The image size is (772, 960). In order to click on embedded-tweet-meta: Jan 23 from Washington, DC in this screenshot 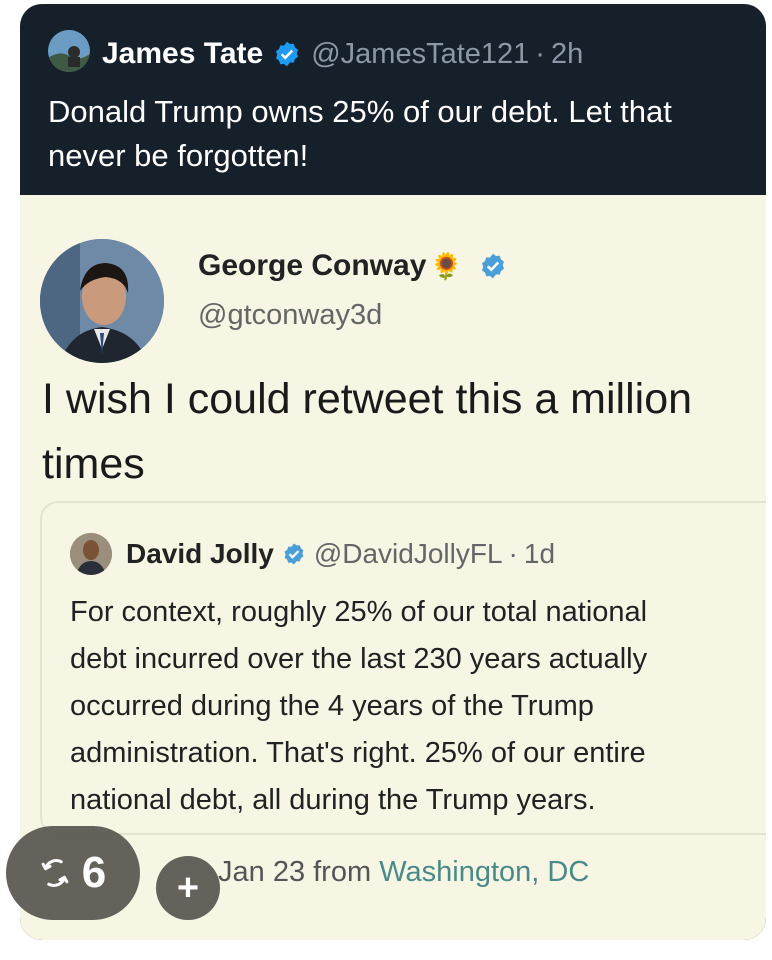, I will do `click(403, 872)`.